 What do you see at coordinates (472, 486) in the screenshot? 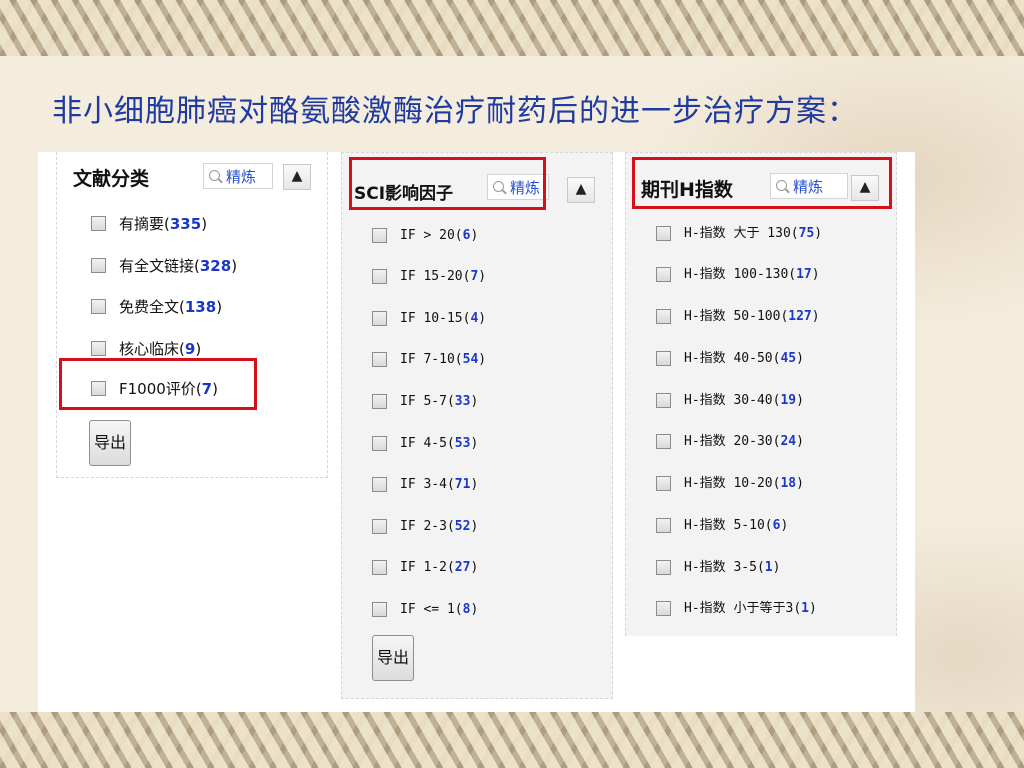
I see `sci-filter-item: IF 3-4(71)` at bounding box center [472, 486].